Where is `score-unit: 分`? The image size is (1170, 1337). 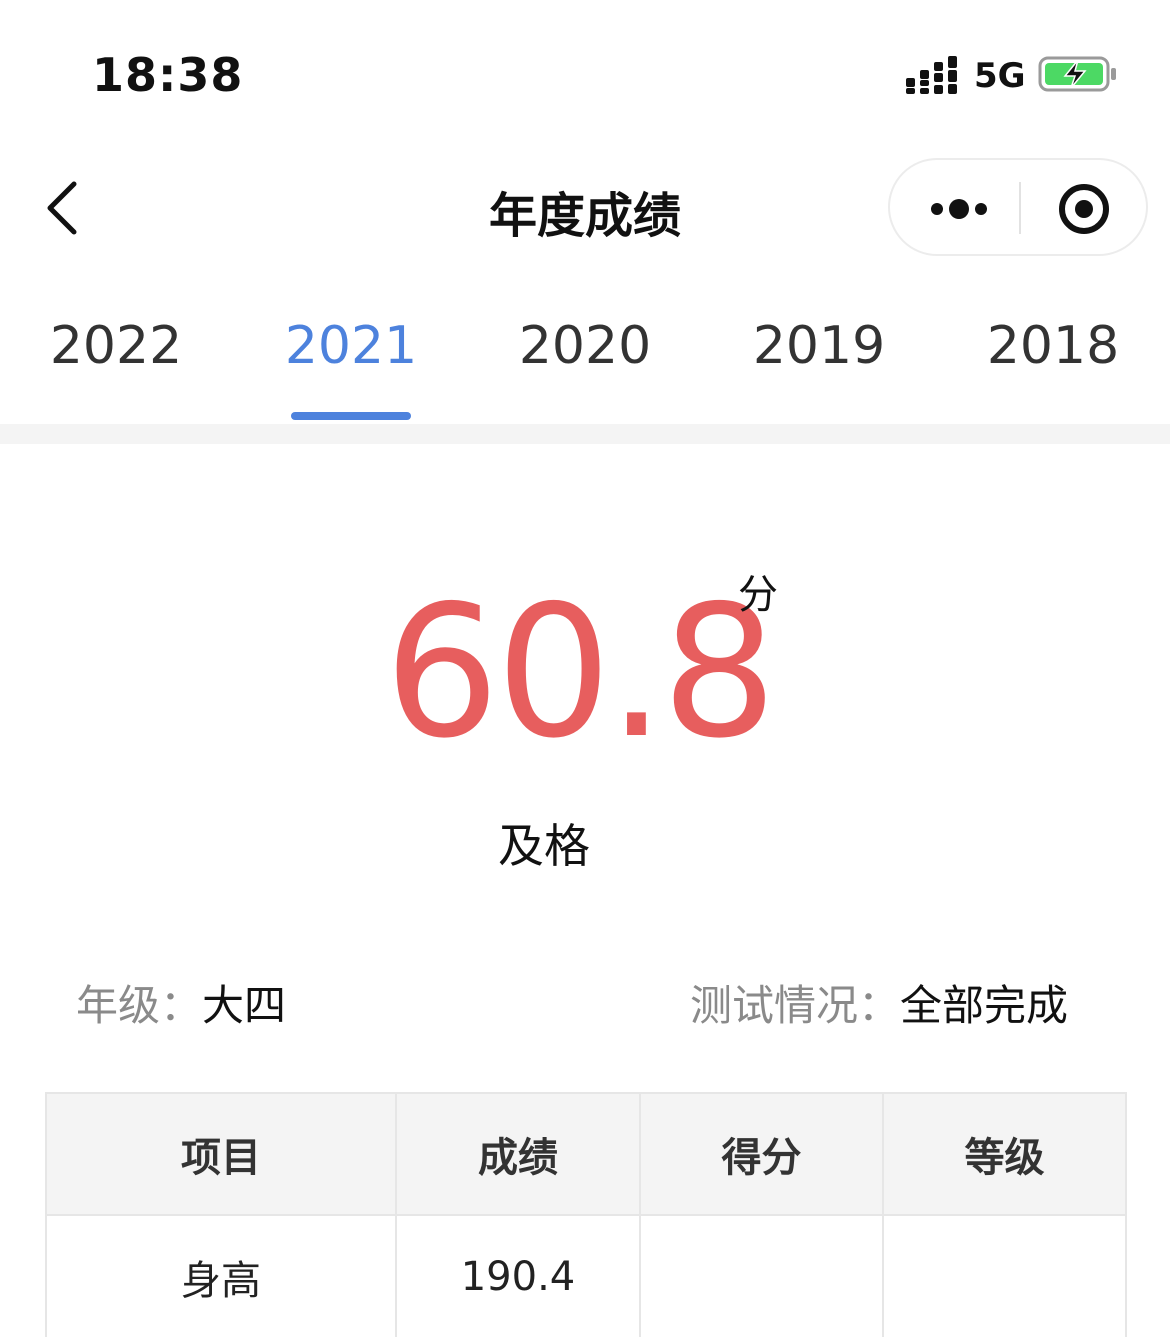 score-unit: 分 is located at coordinates (758, 595).